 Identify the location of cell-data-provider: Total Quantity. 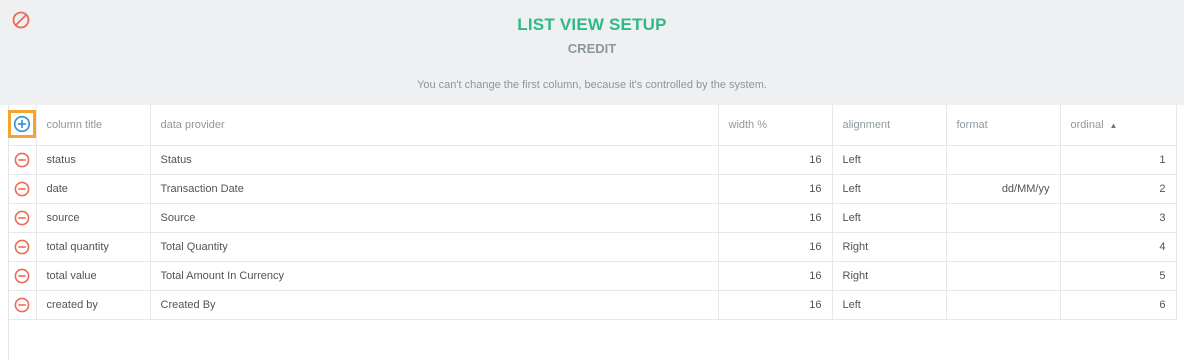
(434, 247).